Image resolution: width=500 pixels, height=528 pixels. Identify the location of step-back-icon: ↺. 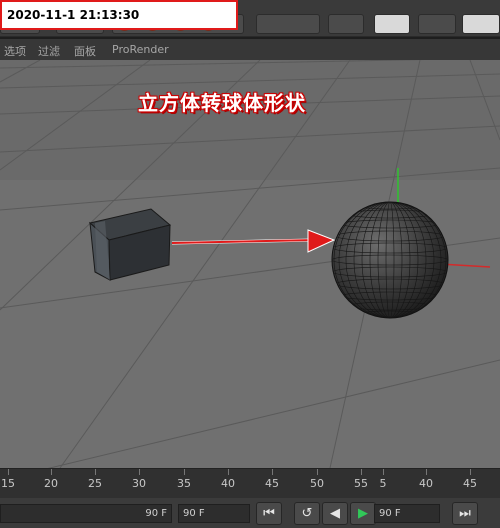
(307, 513).